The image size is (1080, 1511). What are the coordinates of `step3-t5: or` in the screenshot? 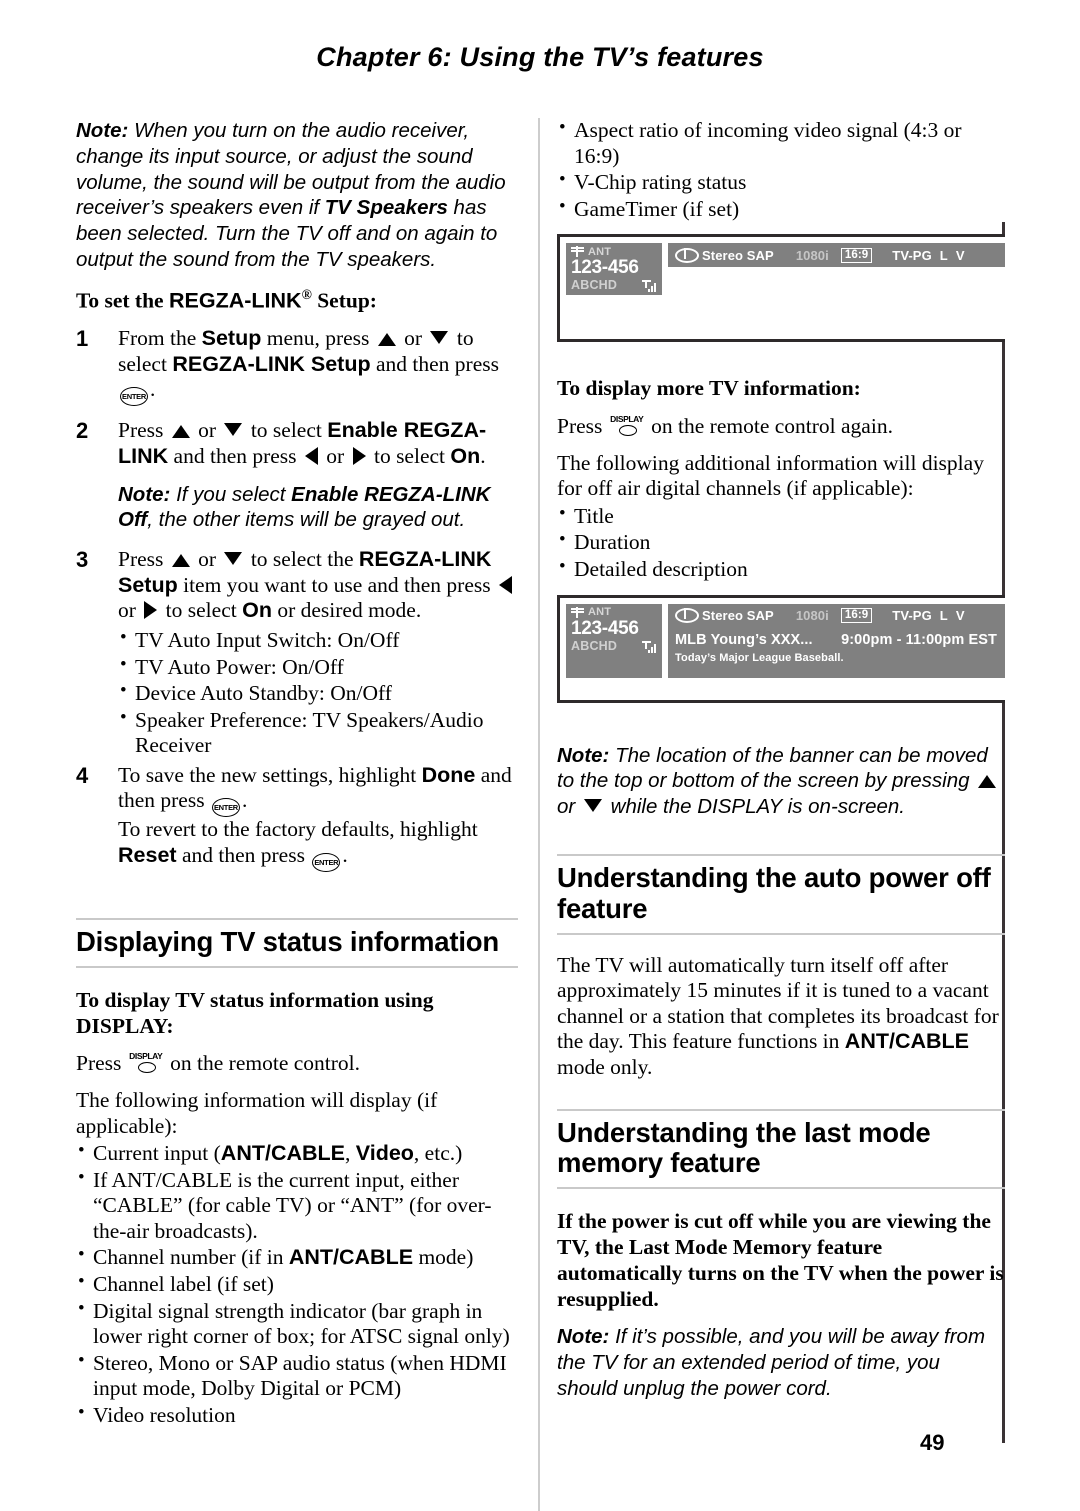 It's located at (130, 610).